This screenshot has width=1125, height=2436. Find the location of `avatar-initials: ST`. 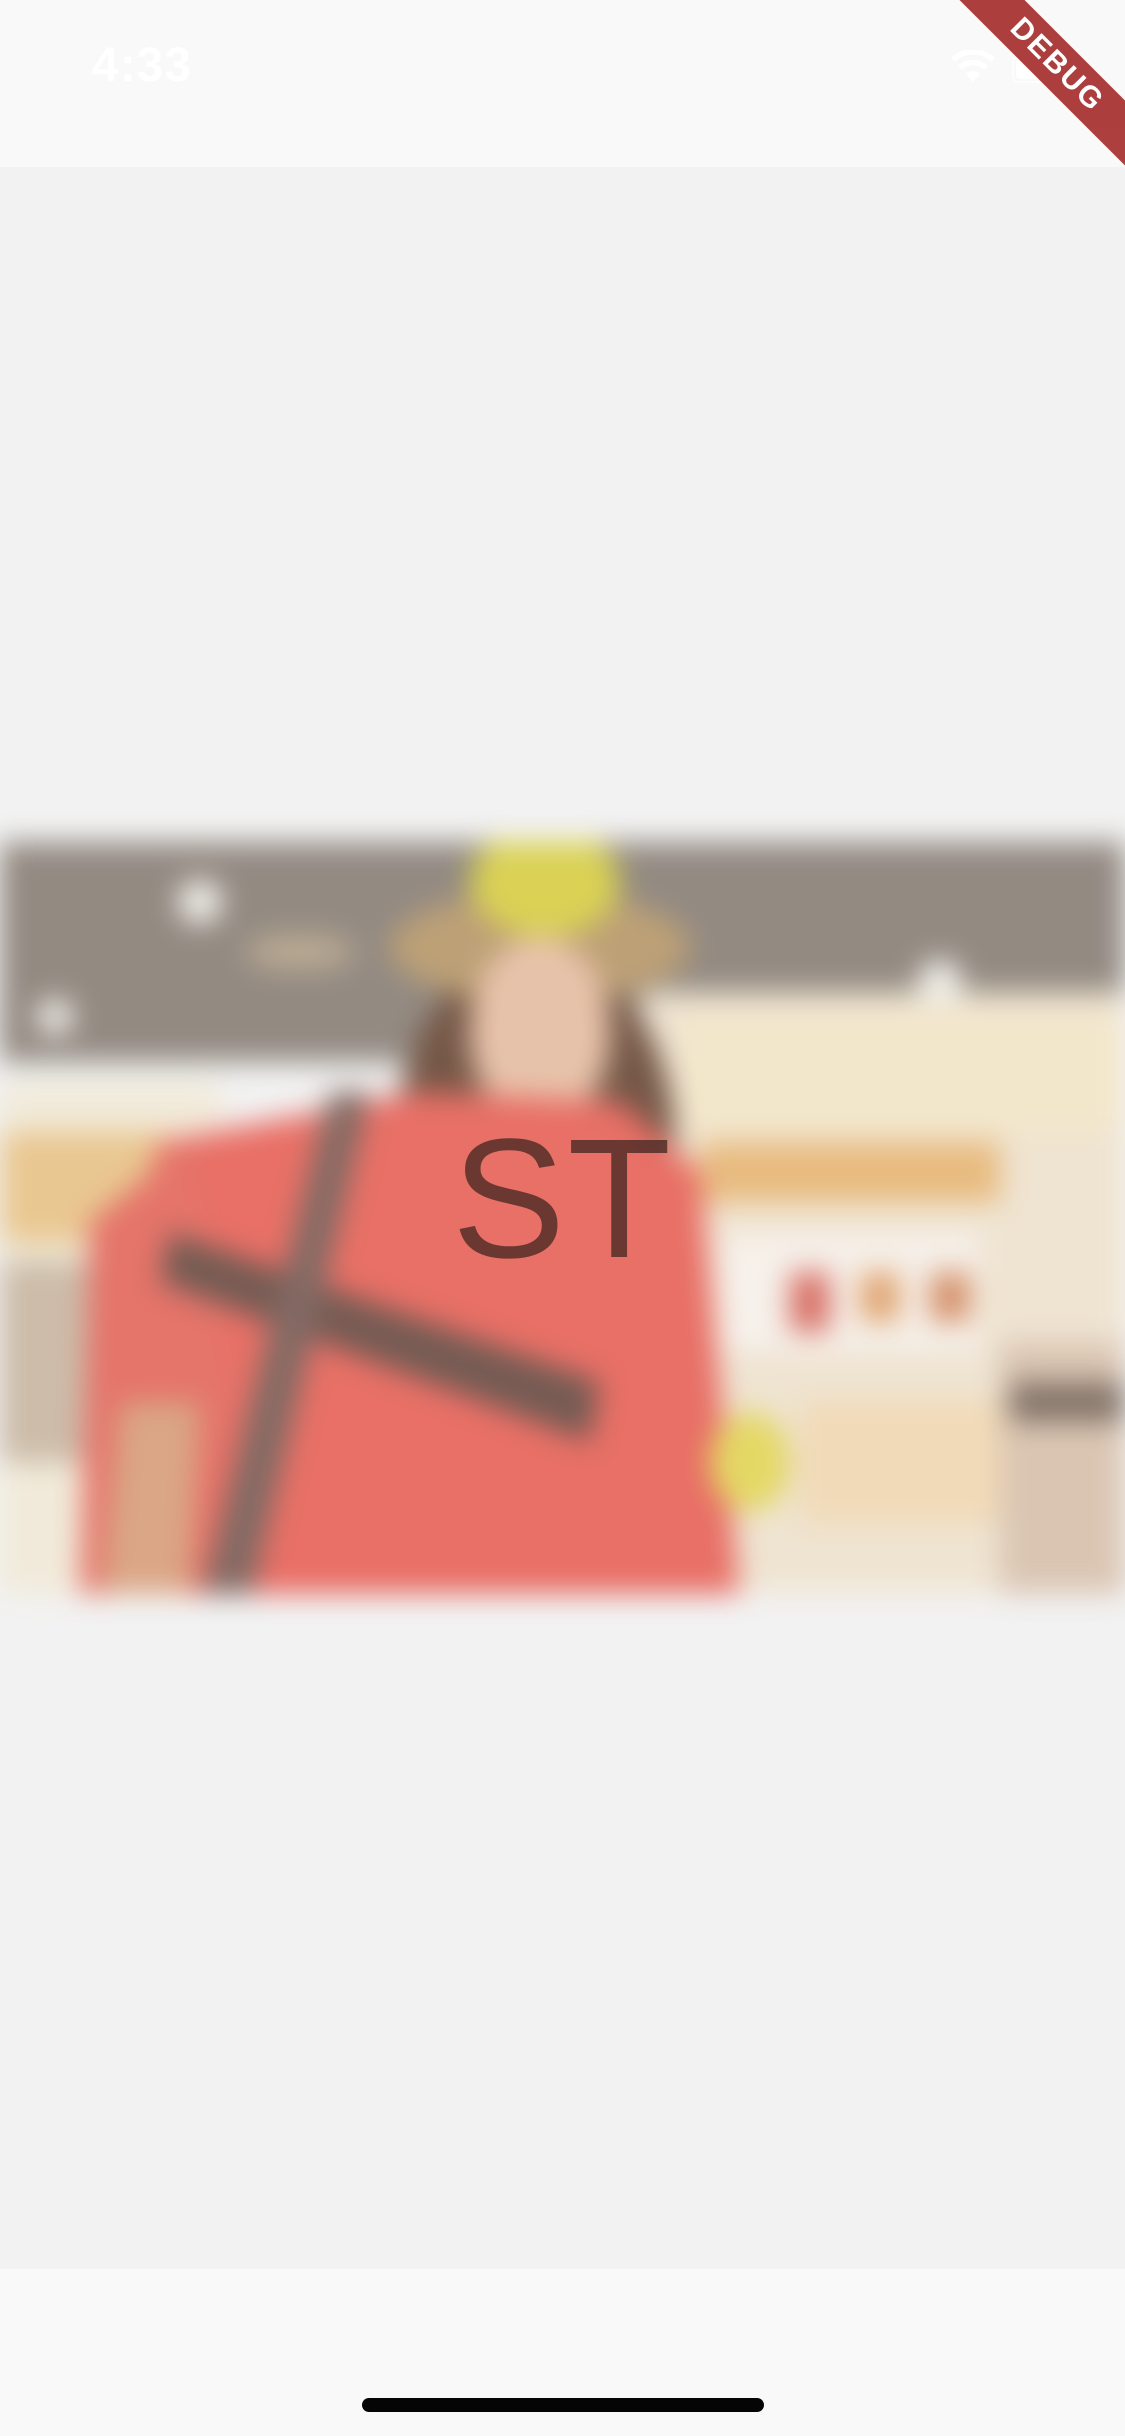

avatar-initials: ST is located at coordinates (562, 1199).